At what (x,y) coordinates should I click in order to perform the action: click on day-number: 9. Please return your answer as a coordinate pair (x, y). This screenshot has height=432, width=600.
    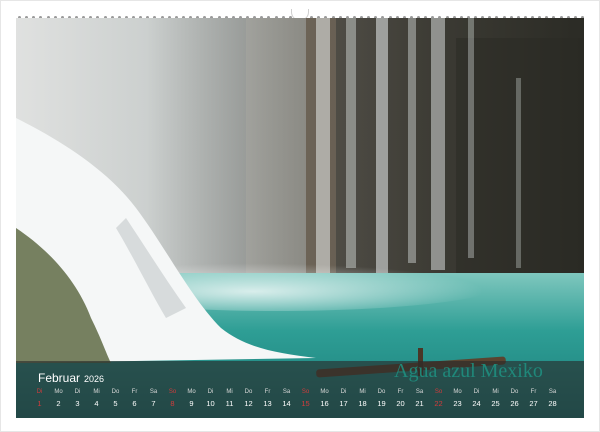
    Looking at the image, I should click on (191, 403).